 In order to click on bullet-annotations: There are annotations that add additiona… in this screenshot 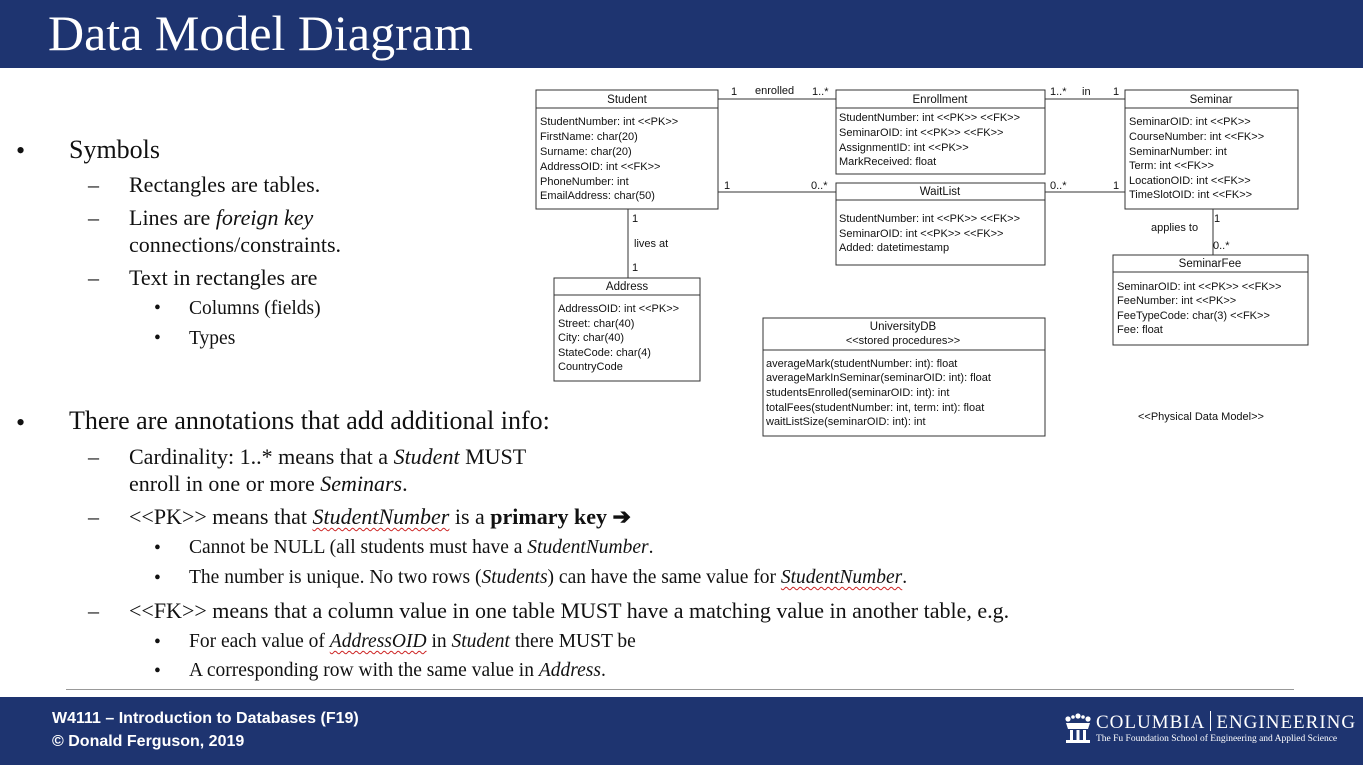, I will do `click(309, 420)`.